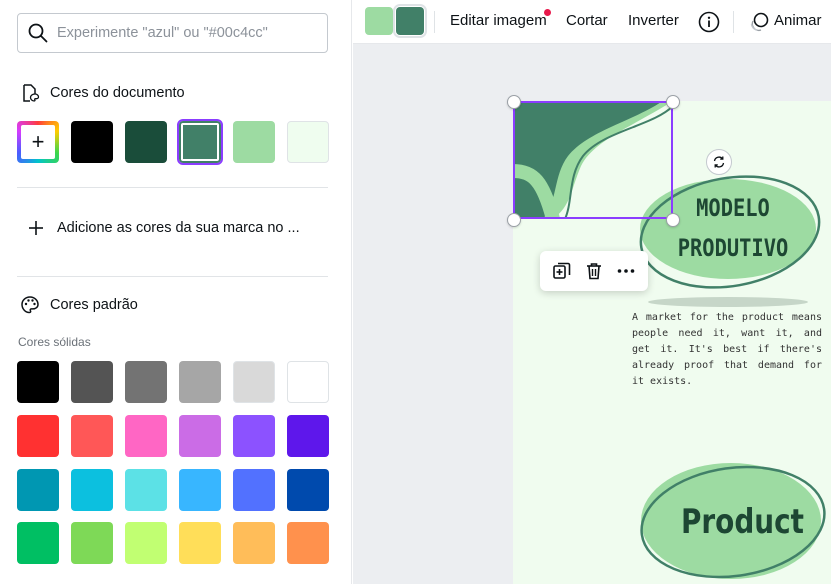 This screenshot has height=584, width=831. I want to click on animate-icon, so click(759, 22).